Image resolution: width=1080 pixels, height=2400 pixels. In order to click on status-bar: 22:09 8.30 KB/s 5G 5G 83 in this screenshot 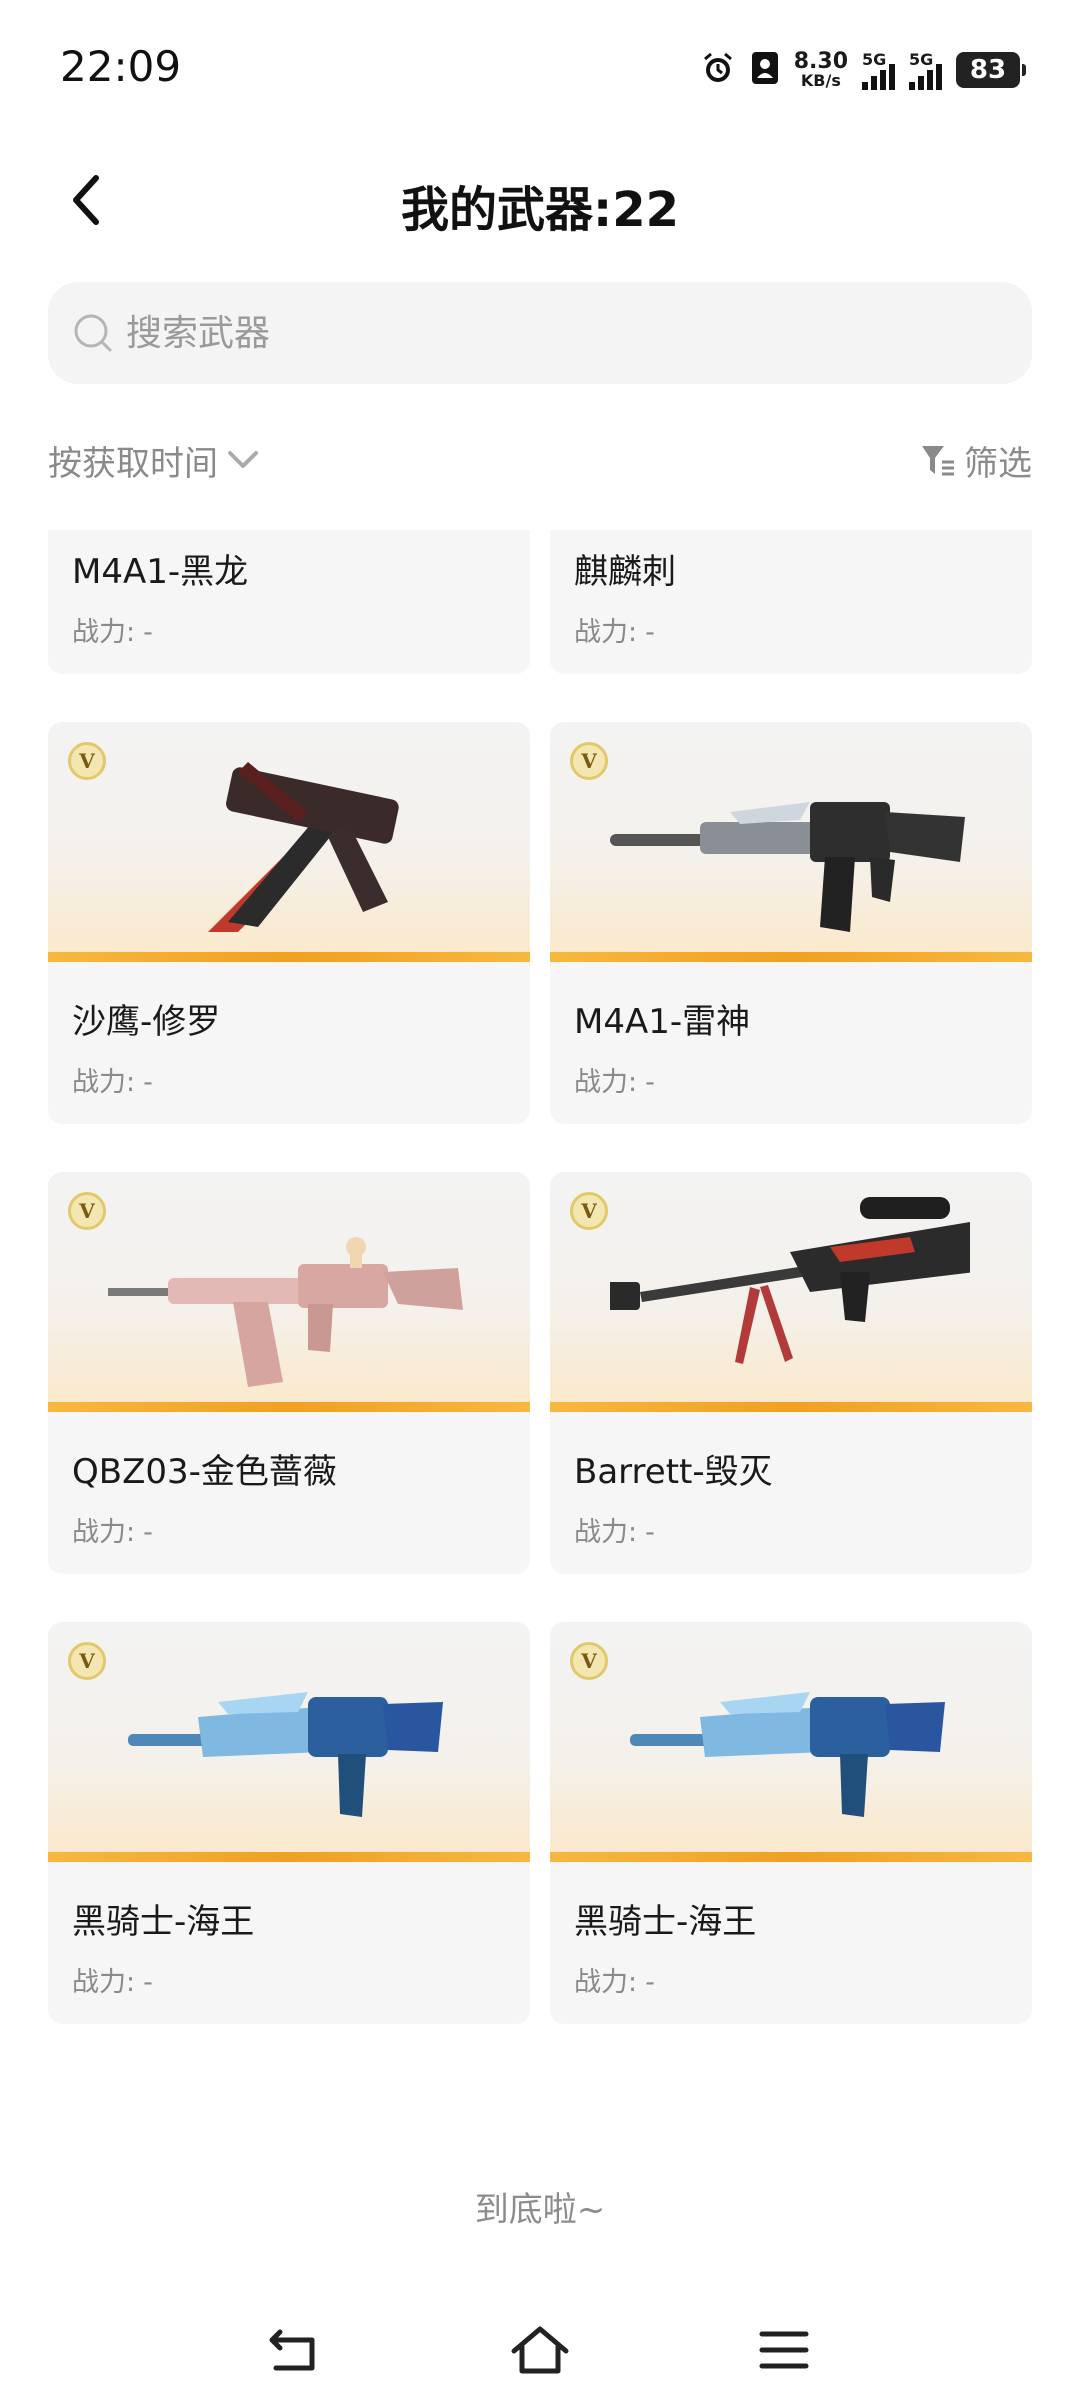, I will do `click(540, 70)`.